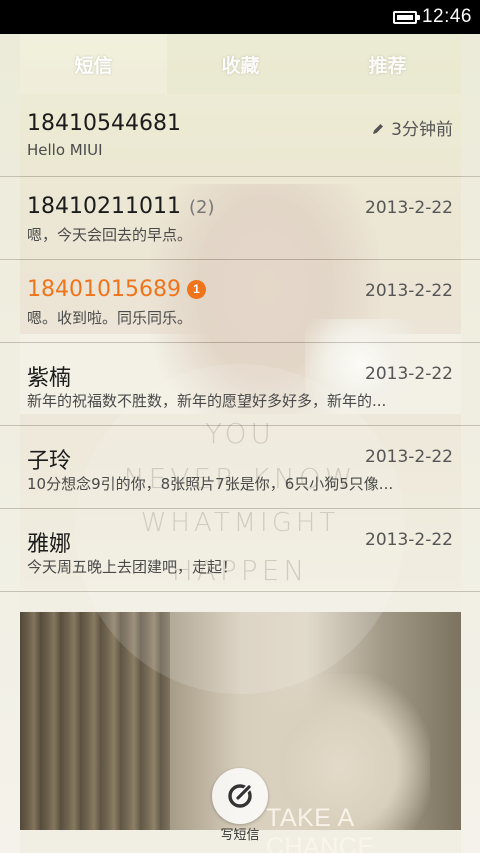 The width and height of the screenshot is (480, 853). What do you see at coordinates (49, 544) in the screenshot?
I see `contact-name: 雅娜` at bounding box center [49, 544].